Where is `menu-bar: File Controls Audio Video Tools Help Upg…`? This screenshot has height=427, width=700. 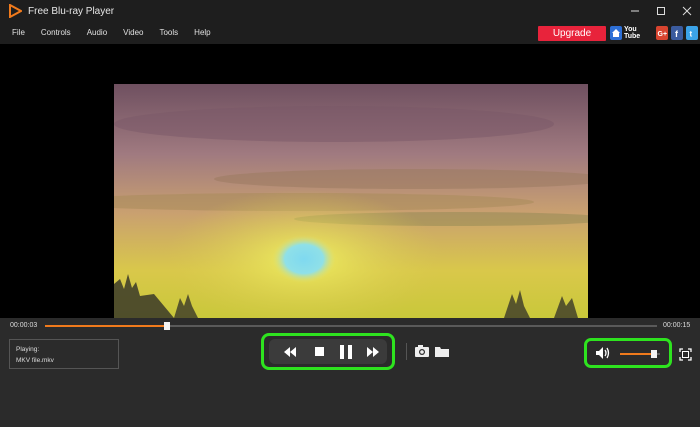
menu-bar: File Controls Audio Video Tools Help Upg… is located at coordinates (350, 33).